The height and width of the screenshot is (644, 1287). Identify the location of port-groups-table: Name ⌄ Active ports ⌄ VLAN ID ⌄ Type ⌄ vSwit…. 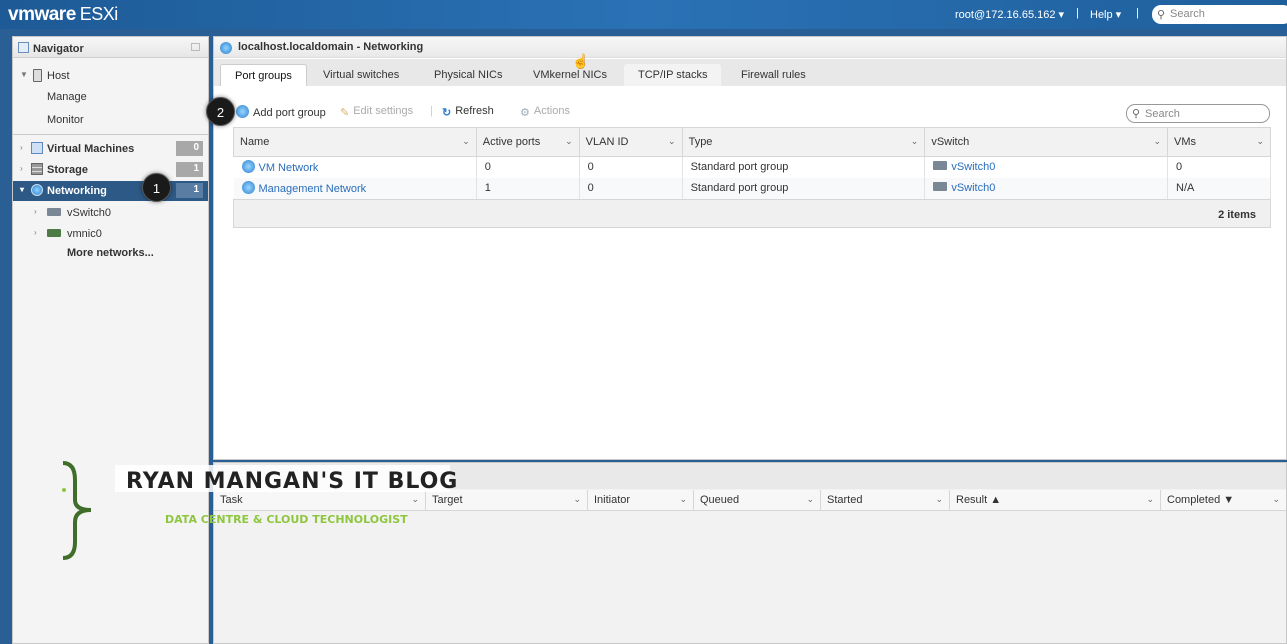
(752, 163).